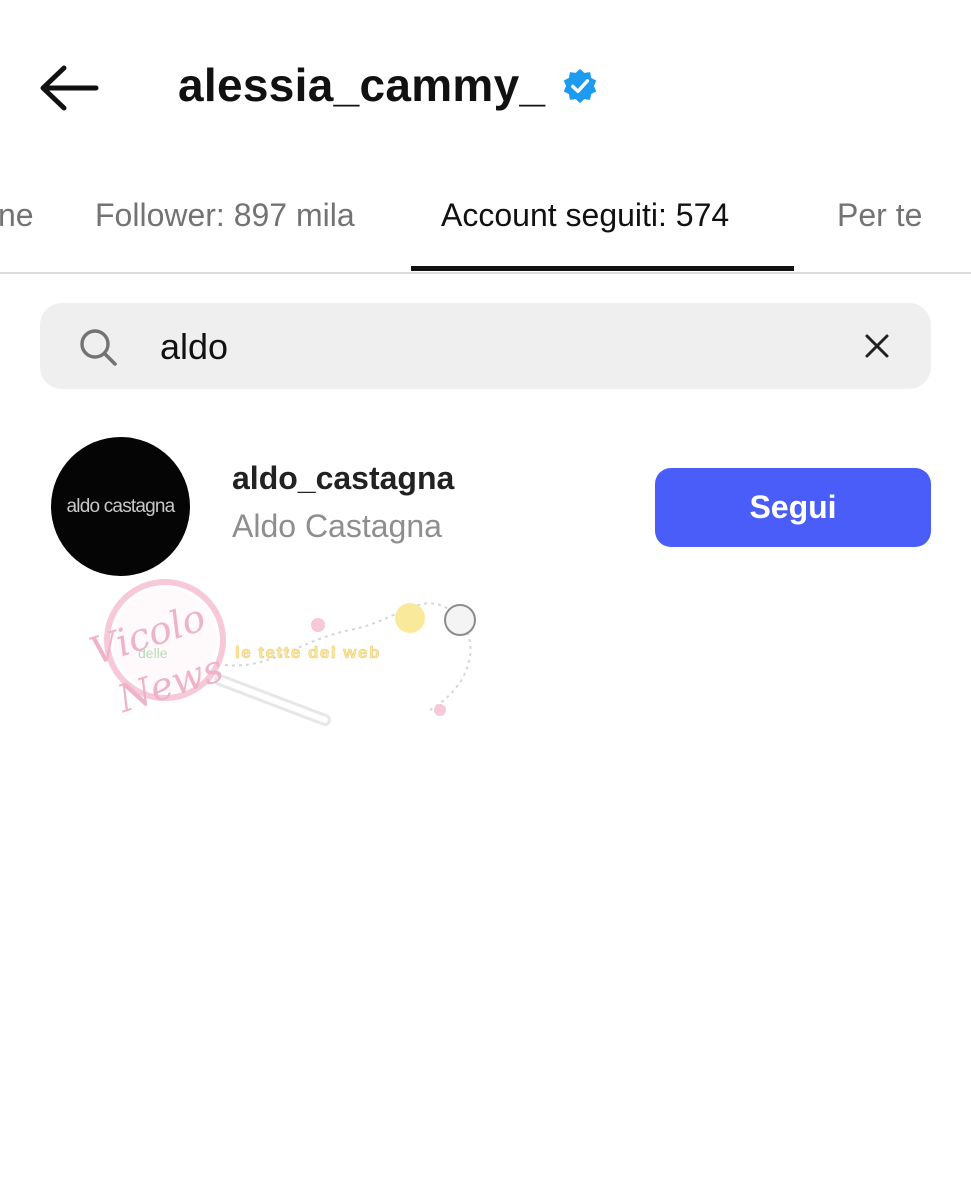 The image size is (971, 1200). I want to click on search-input, so click(500, 347).